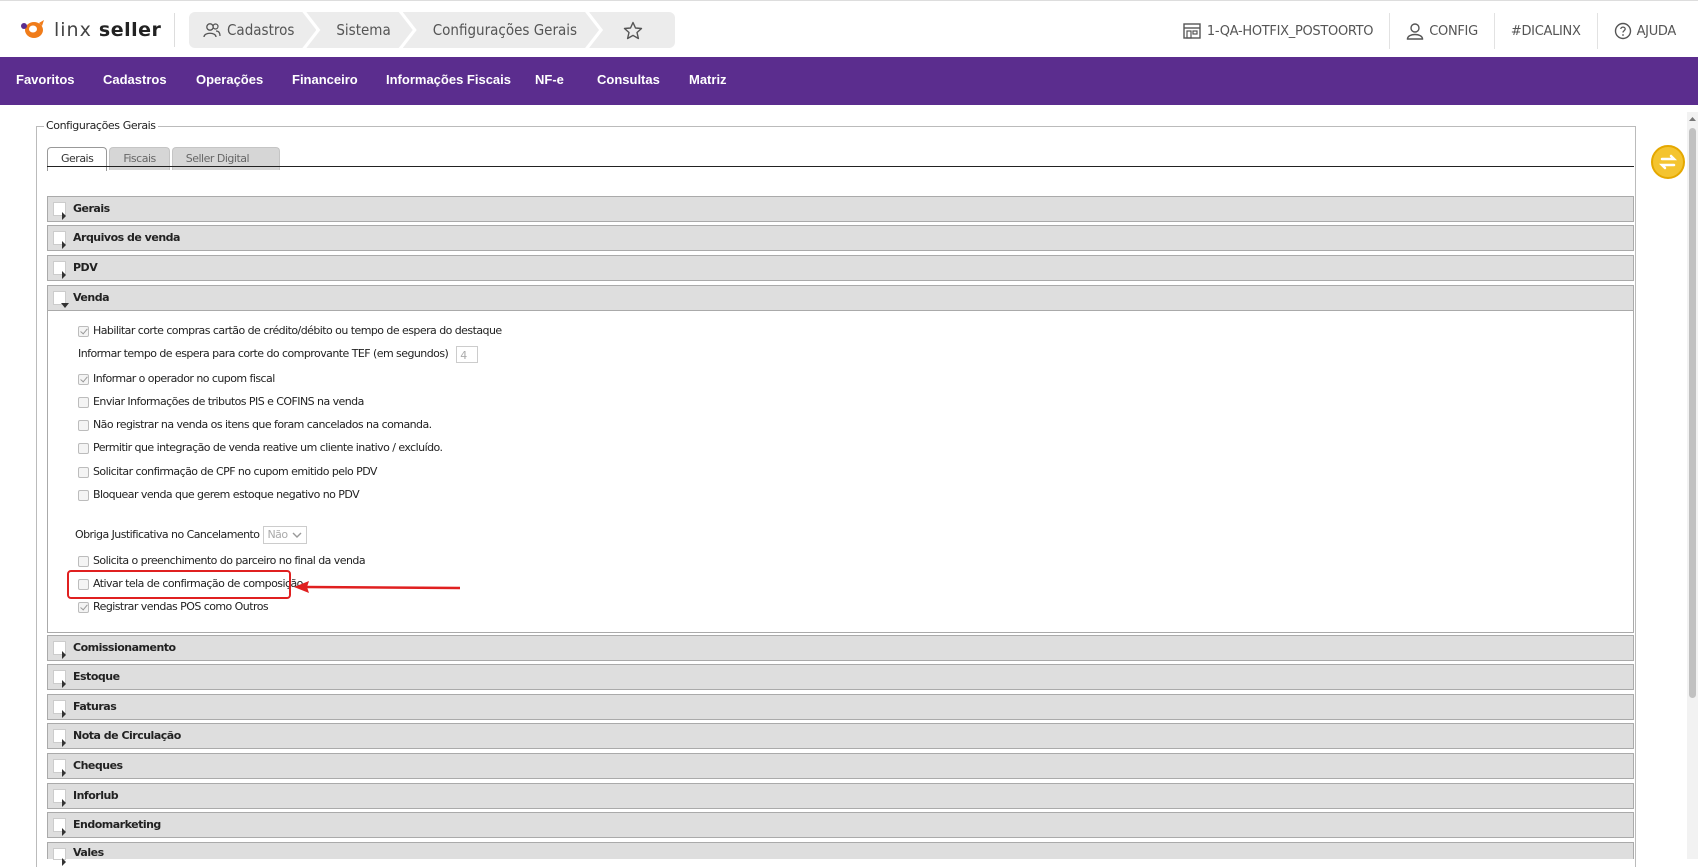 The width and height of the screenshot is (1698, 867). I want to click on breadcrumb-configuracoes: Configurações Gerais, so click(501, 30).